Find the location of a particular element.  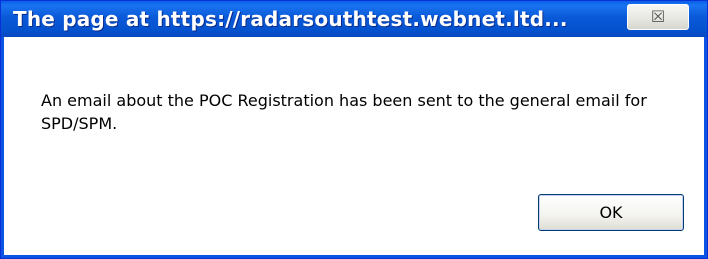

close-icon: ☒ is located at coordinates (658, 16).